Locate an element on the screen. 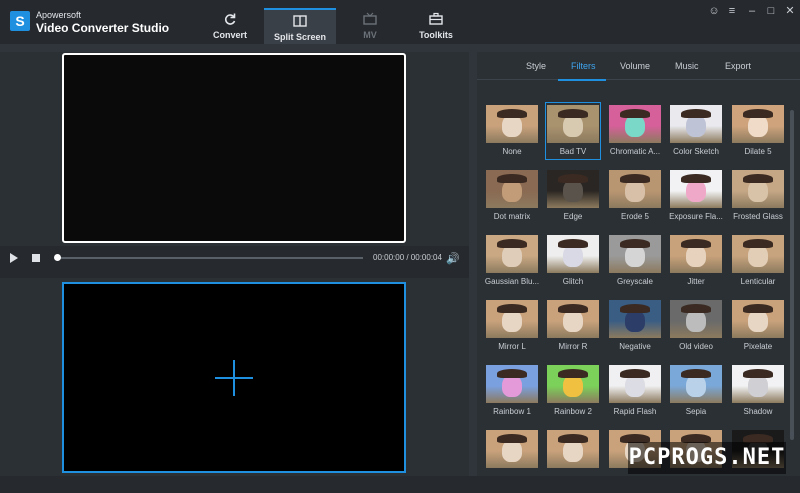 The height and width of the screenshot is (493, 800). filter-label: Dot matrix is located at coordinates (512, 216).